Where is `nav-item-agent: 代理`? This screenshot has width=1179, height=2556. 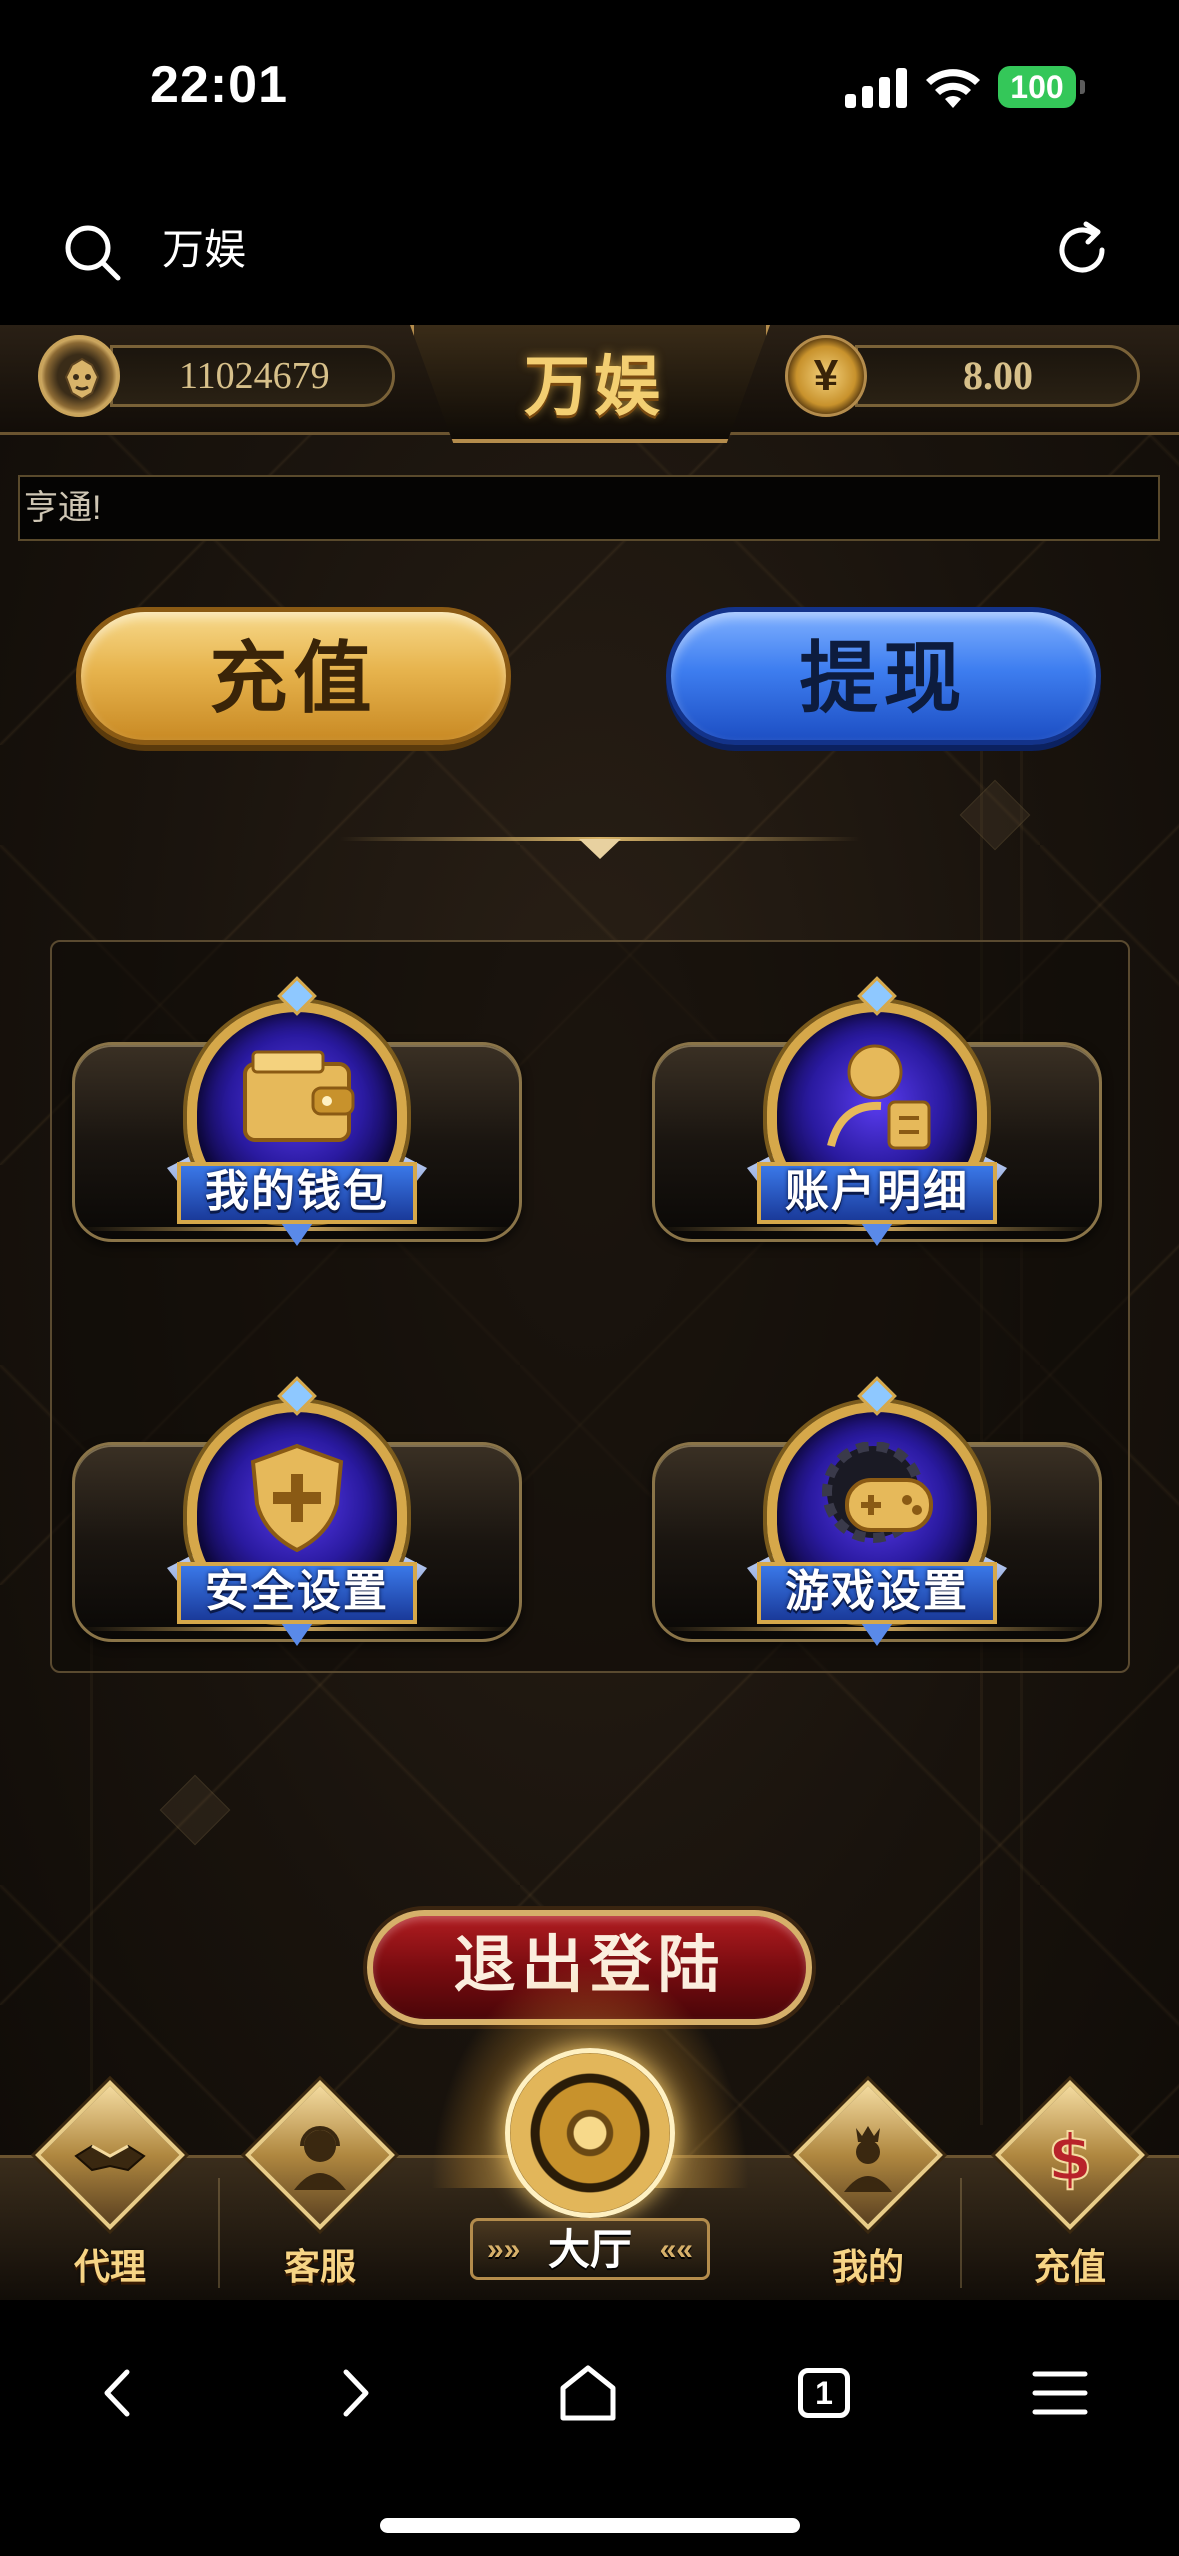
nav-item-agent: 代理 is located at coordinates (100, 2190).